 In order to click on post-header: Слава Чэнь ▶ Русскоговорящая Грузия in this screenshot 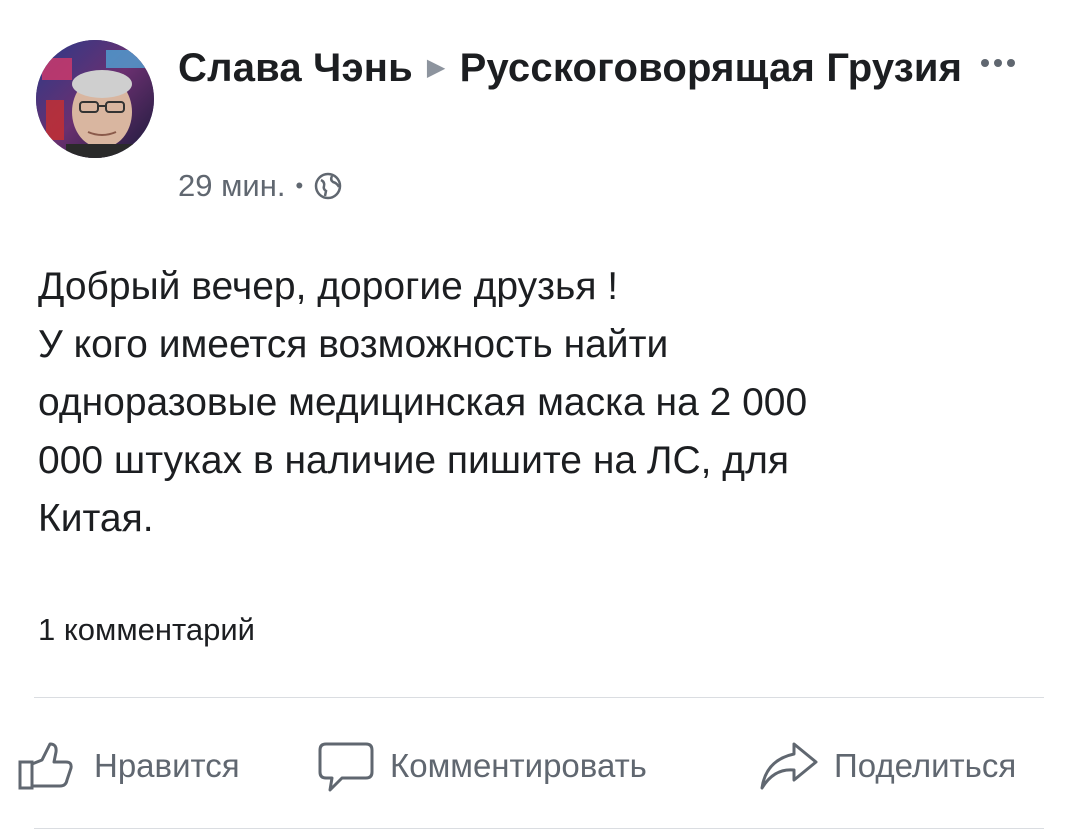, I will do `click(573, 68)`.